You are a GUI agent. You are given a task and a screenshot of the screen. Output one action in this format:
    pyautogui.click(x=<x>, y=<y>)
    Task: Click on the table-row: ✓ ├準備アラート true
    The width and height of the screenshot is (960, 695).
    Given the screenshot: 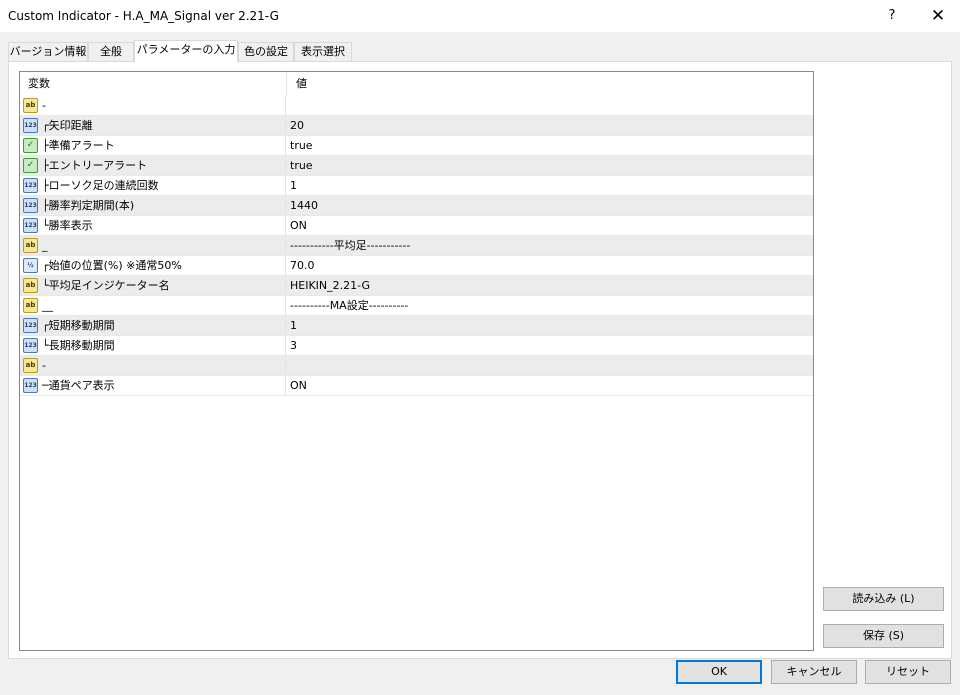 What is the action you would take?
    pyautogui.click(x=416, y=146)
    